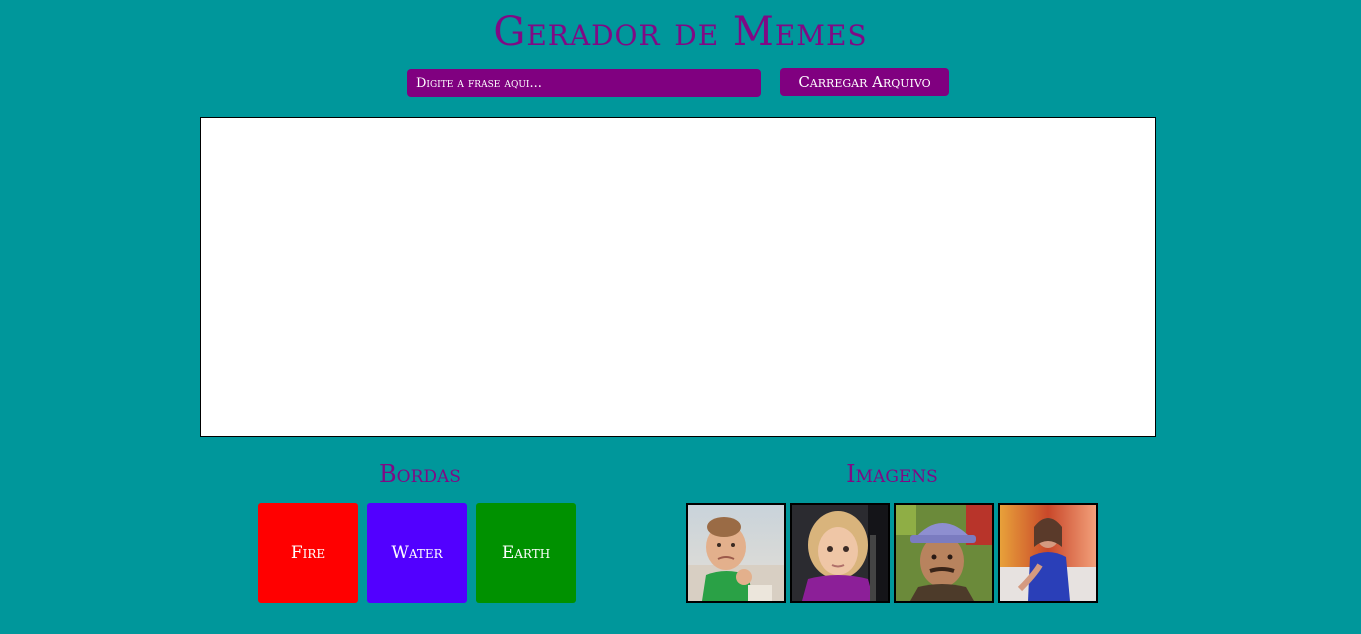  What do you see at coordinates (417, 553) in the screenshot?
I see `water-border-button: Water` at bounding box center [417, 553].